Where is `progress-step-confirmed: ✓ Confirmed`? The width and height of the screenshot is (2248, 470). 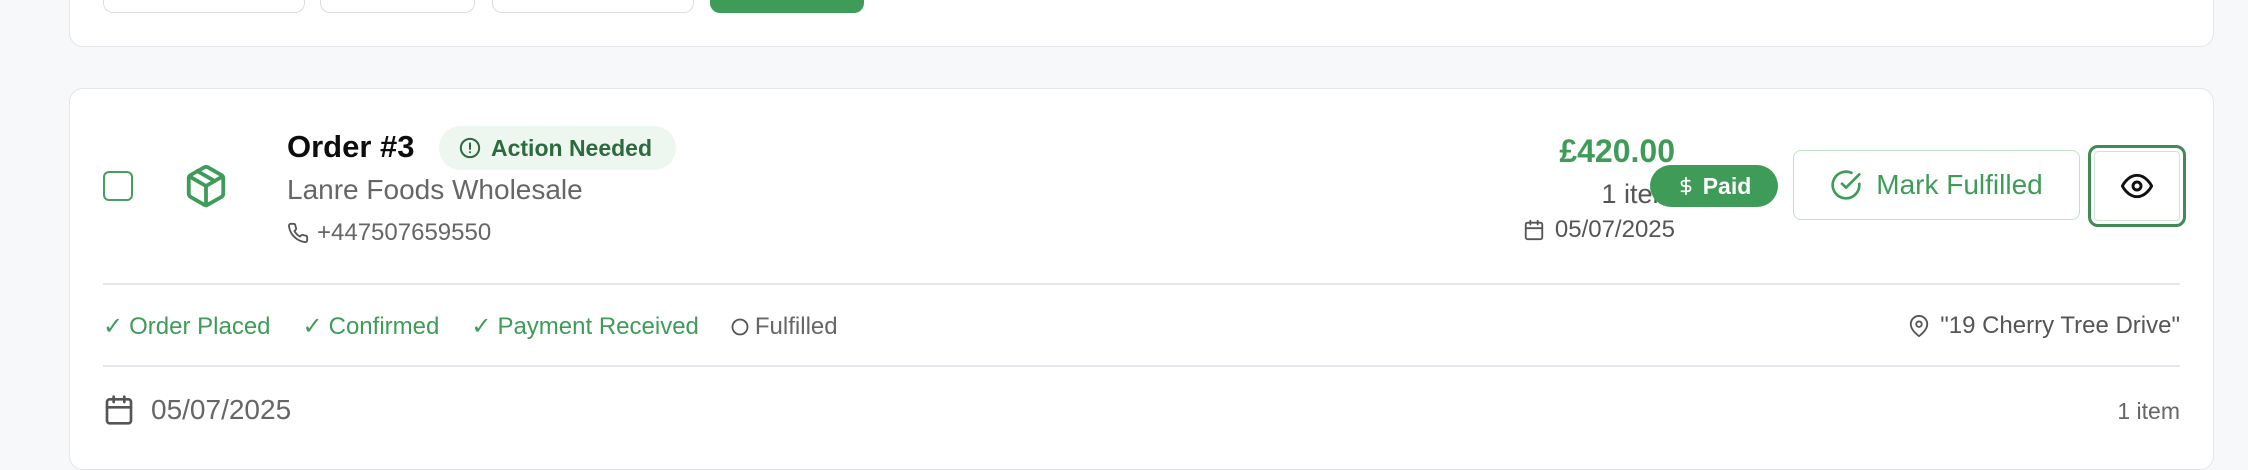 progress-step-confirmed: ✓ Confirmed is located at coordinates (371, 326).